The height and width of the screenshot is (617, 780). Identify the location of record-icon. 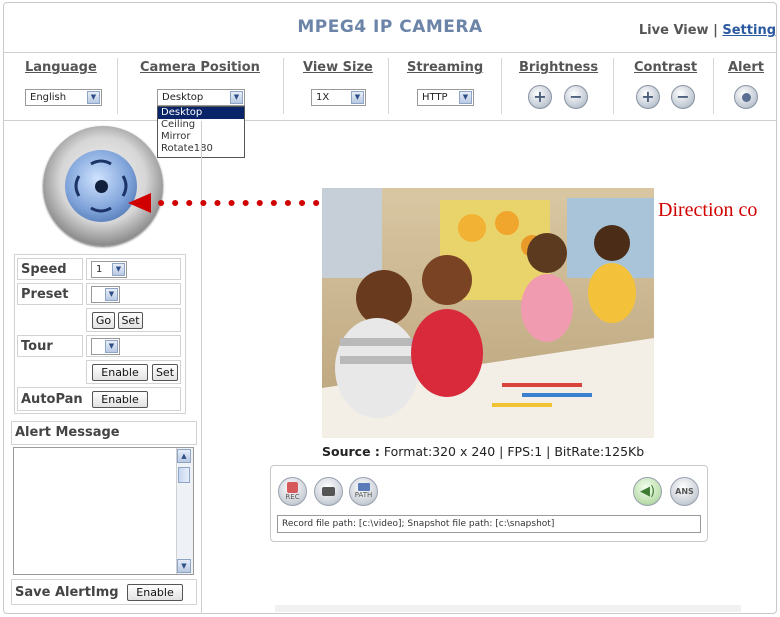
(292, 487).